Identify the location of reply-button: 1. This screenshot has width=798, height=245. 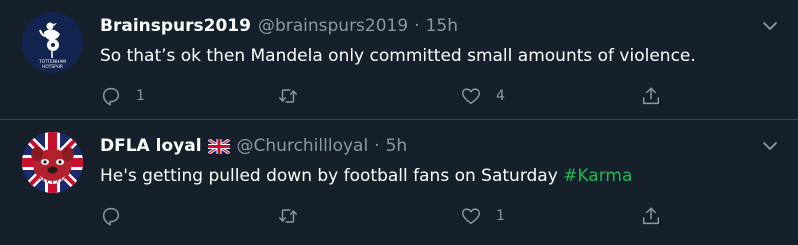
(122, 96).